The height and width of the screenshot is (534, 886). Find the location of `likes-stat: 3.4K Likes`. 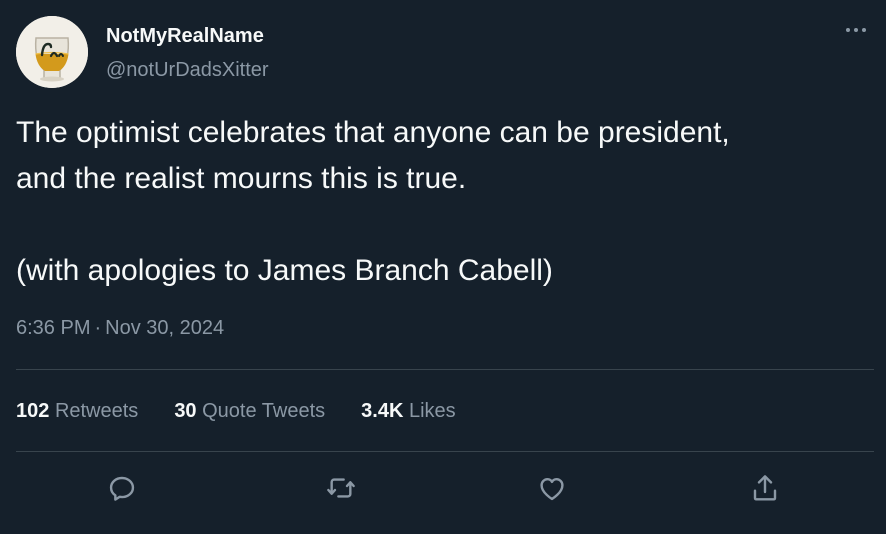

likes-stat: 3.4K Likes is located at coordinates (408, 411).